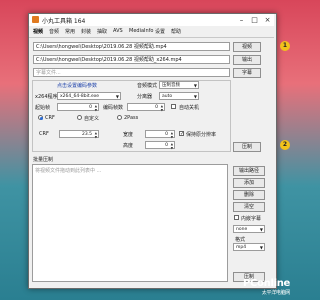  I want to click on minimize-icon: –, so click(241, 20).